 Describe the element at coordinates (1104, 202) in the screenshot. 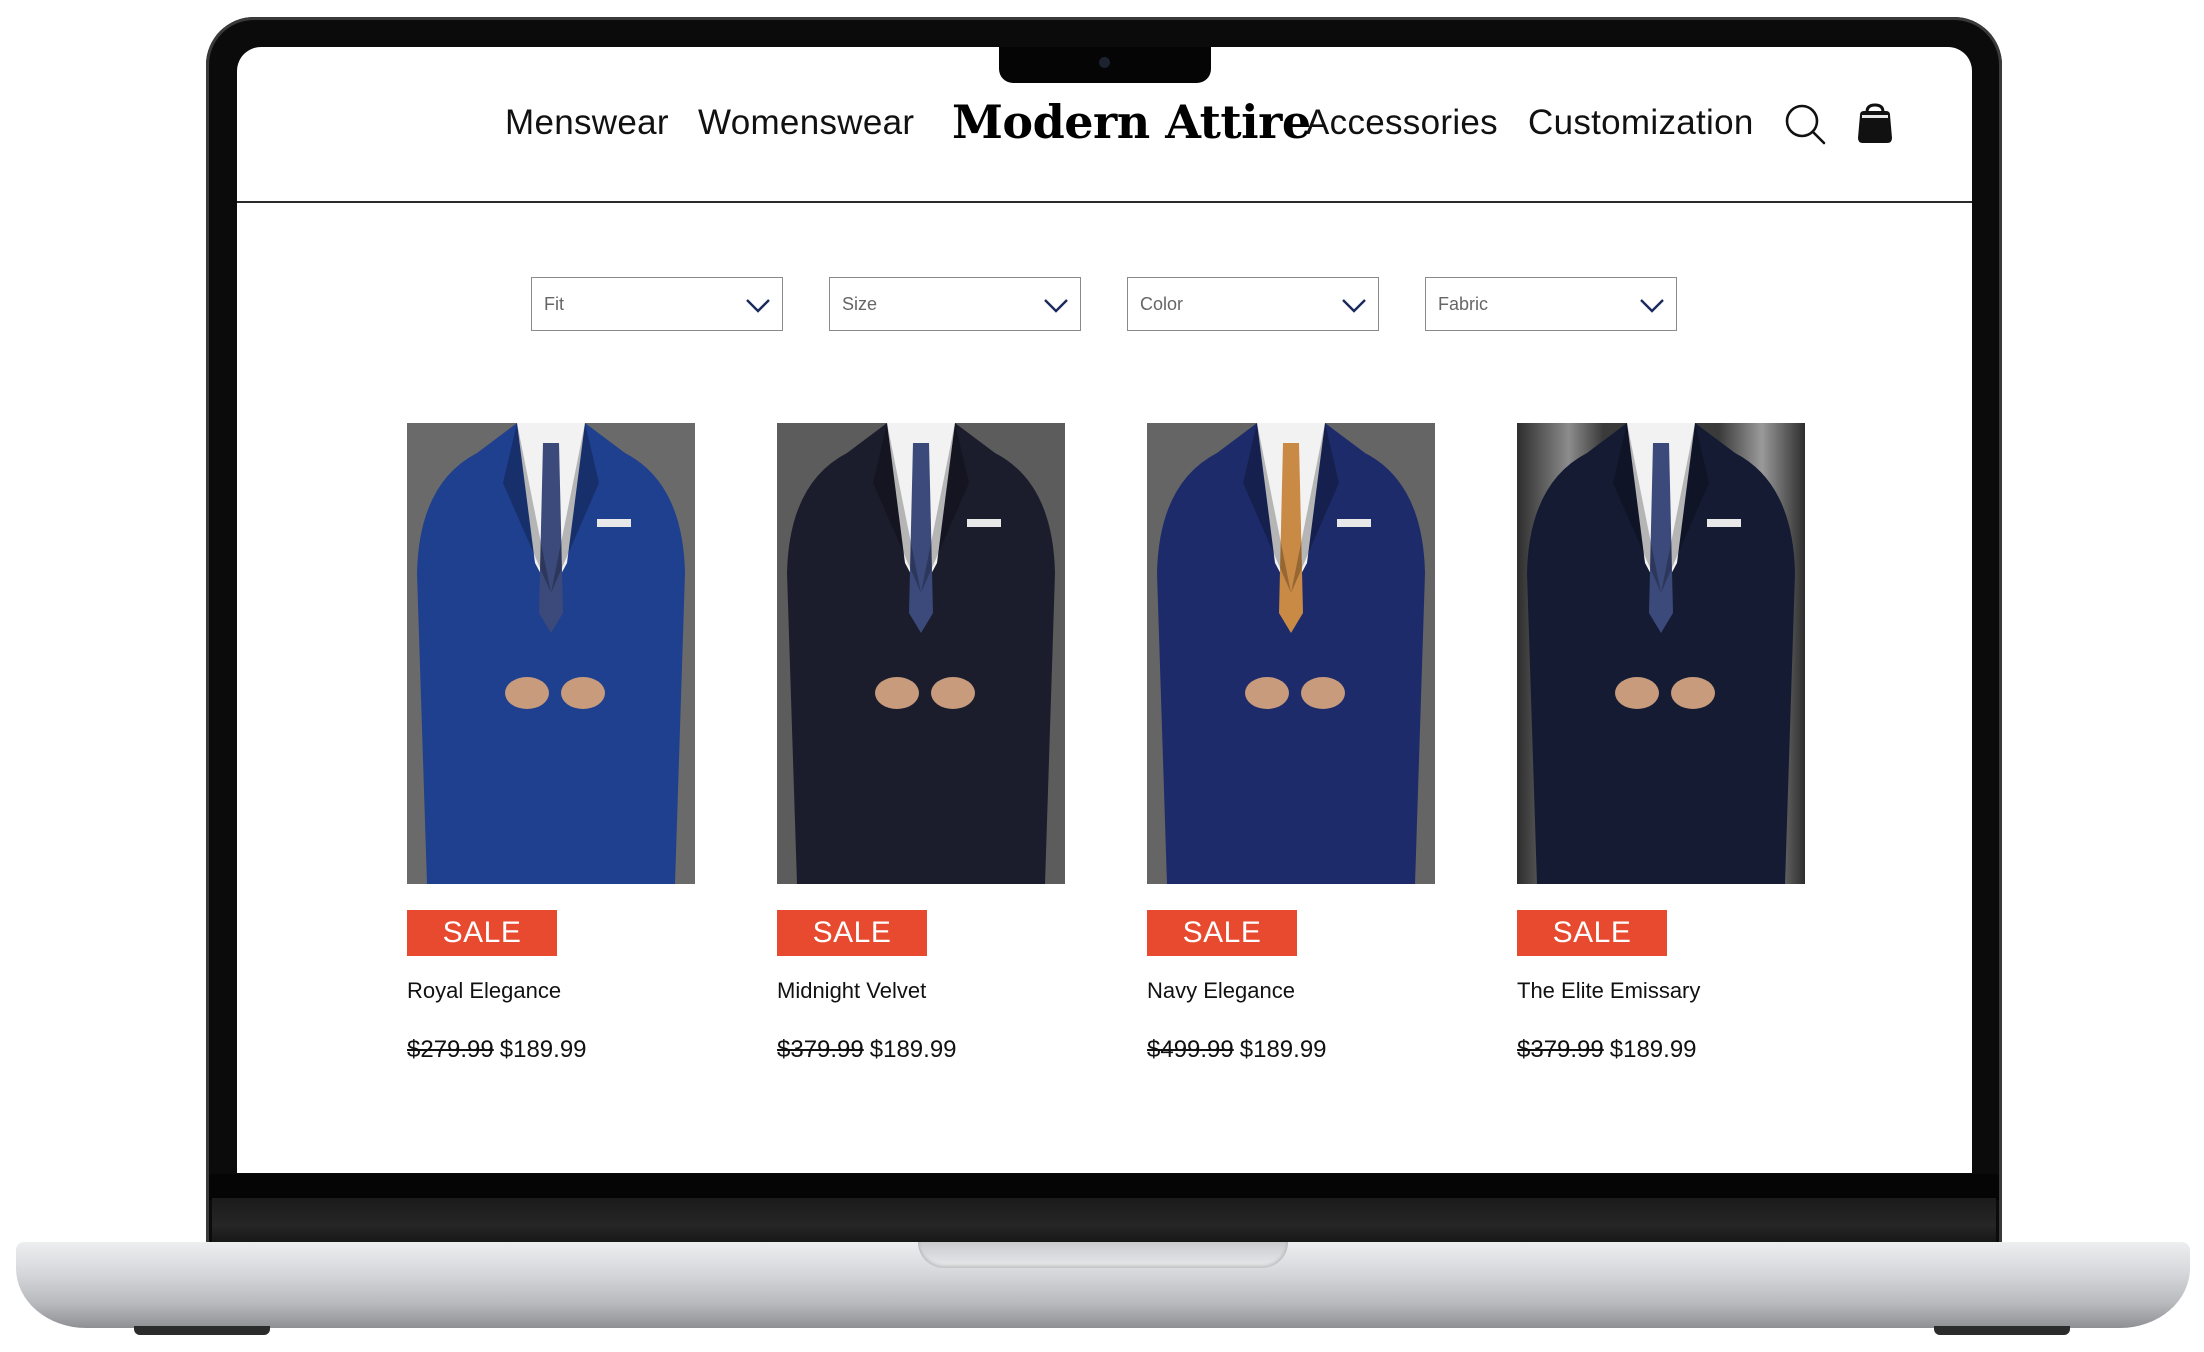

I see `header-divider` at that location.